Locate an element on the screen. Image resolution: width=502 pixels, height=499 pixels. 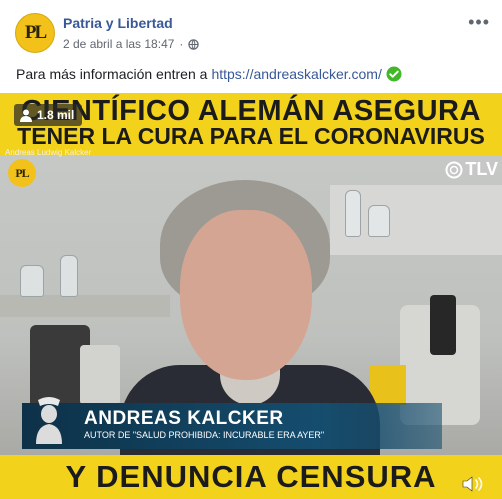
globe-icon is located at coordinates (194, 44).